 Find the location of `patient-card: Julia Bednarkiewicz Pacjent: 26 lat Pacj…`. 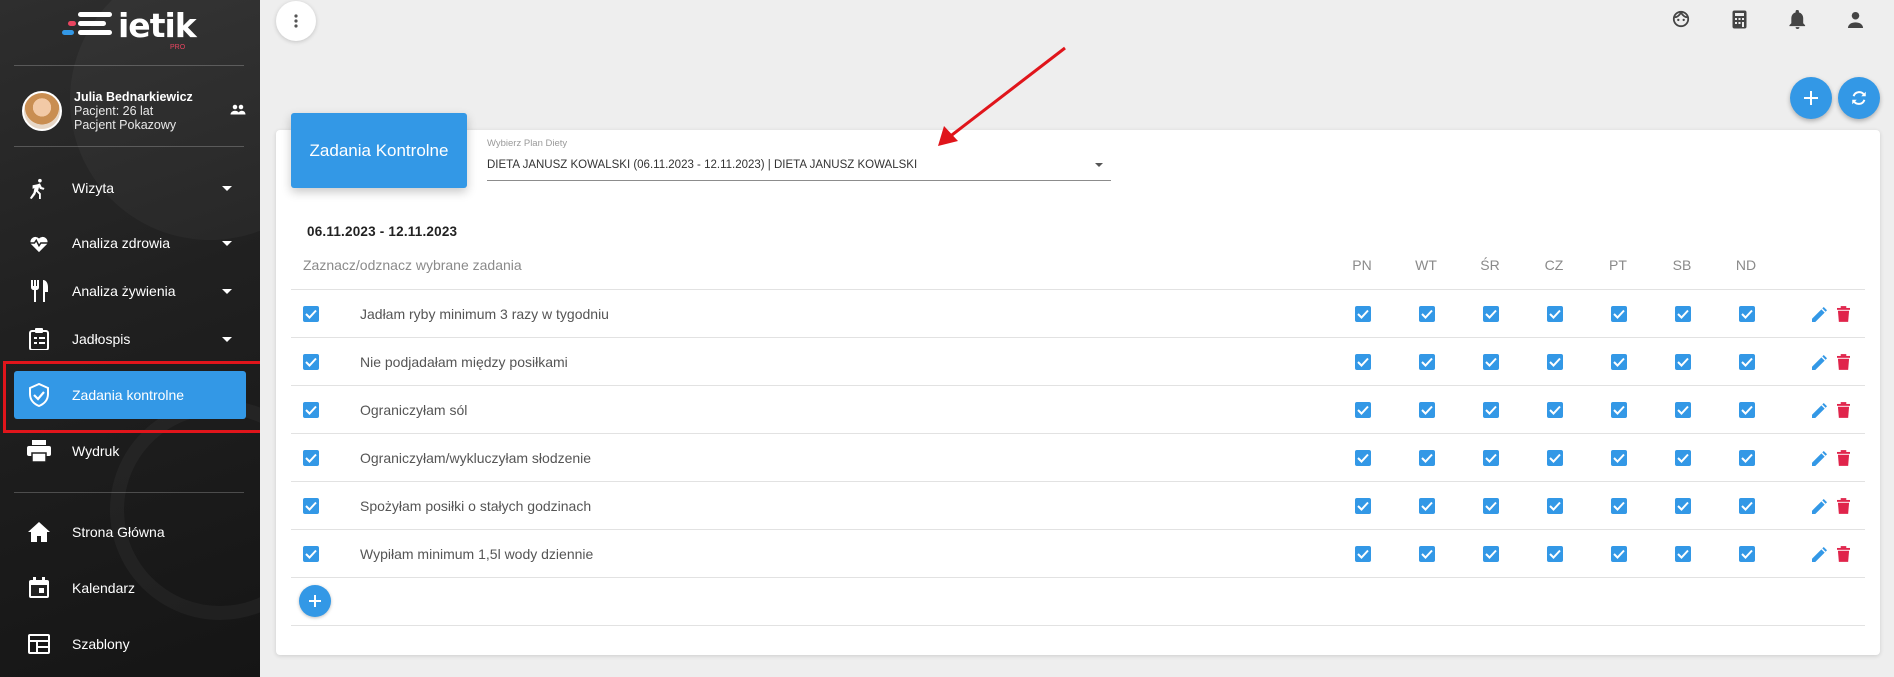

patient-card: Julia Bednarkiewicz Pacjent: 26 lat Pacj… is located at coordinates (134, 111).